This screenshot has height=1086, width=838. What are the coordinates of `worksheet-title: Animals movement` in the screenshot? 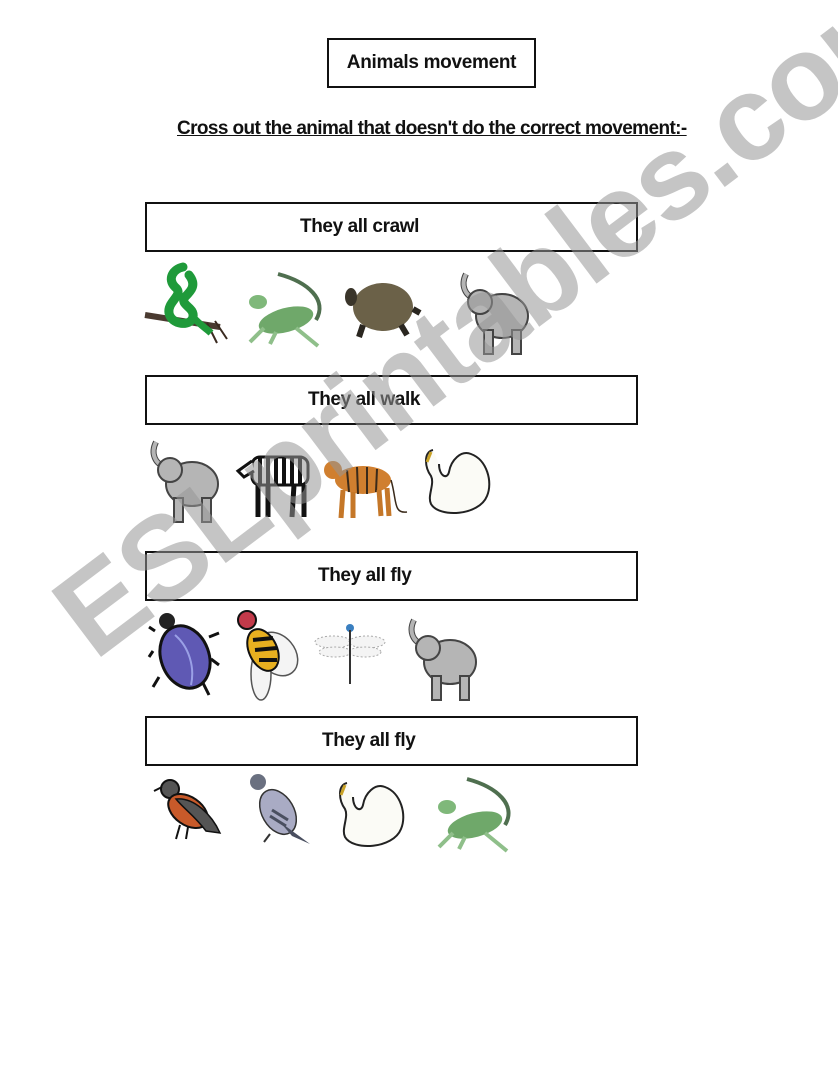 It's located at (431, 63).